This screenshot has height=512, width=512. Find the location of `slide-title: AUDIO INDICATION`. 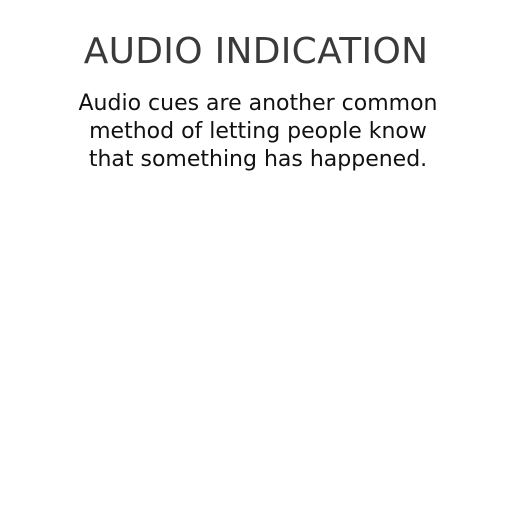

slide-title: AUDIO INDICATION is located at coordinates (256, 51).